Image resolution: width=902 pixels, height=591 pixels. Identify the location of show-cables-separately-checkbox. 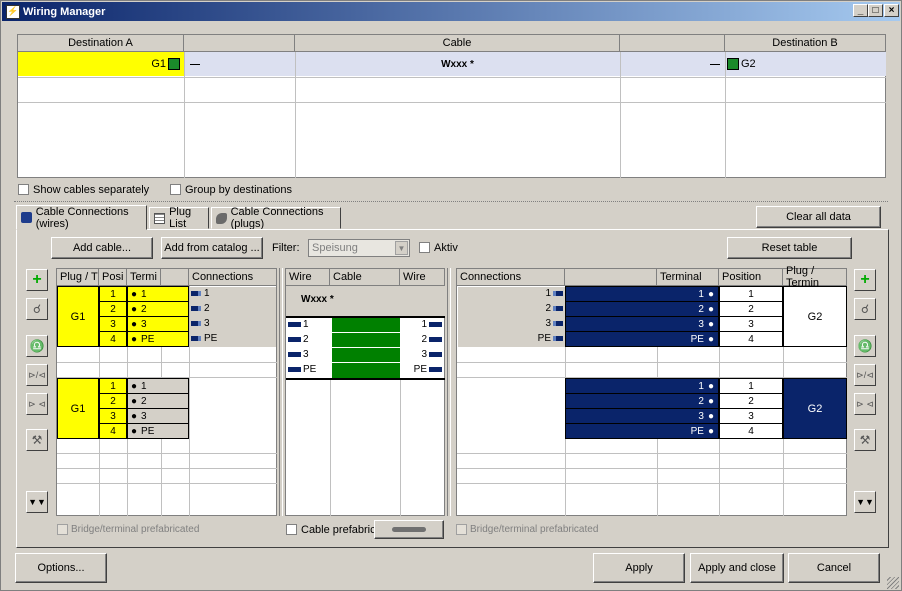
(23, 189).